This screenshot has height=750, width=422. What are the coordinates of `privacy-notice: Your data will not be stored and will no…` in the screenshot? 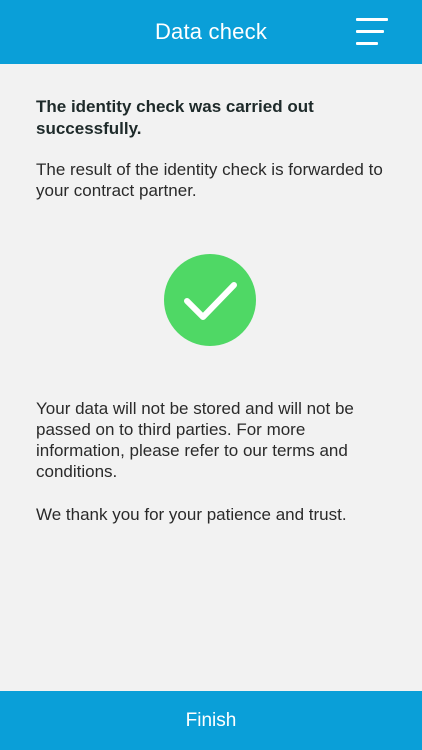 It's located at (195, 440).